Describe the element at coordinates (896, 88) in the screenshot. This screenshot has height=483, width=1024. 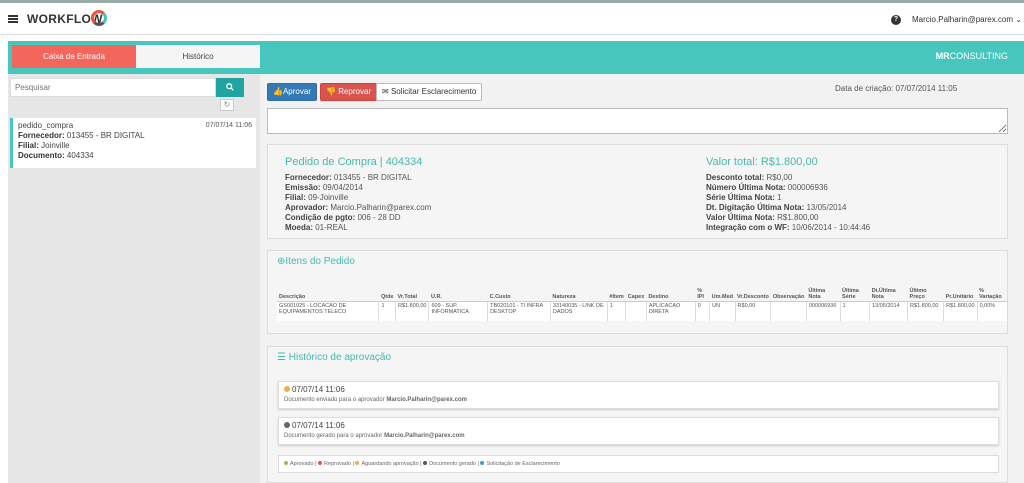
I see `creation-date: Data de criação: 07/07/2014 11:05` at that location.